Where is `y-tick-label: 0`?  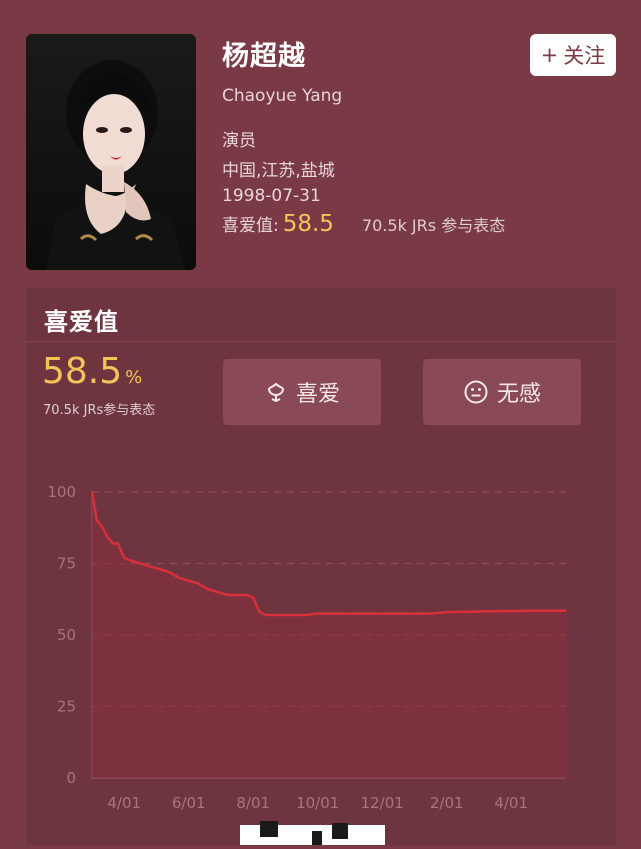
y-tick-label: 0 is located at coordinates (71, 778).